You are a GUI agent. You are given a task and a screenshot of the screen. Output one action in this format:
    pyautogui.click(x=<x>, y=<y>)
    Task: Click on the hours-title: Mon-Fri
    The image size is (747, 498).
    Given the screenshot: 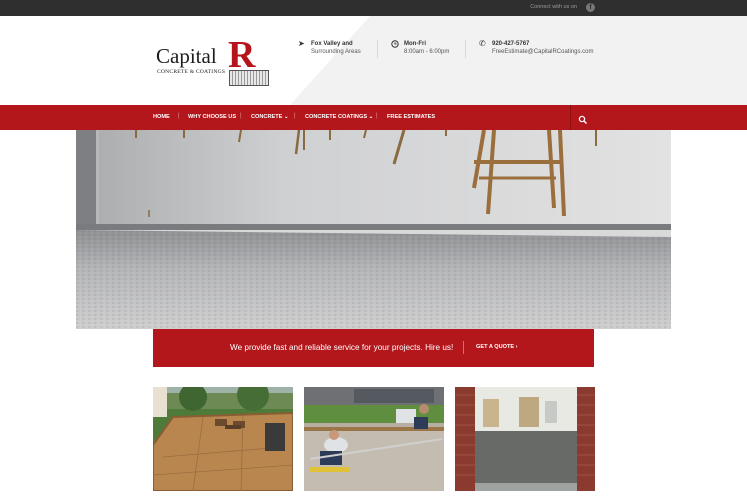 What is the action you would take?
    pyautogui.click(x=415, y=44)
    